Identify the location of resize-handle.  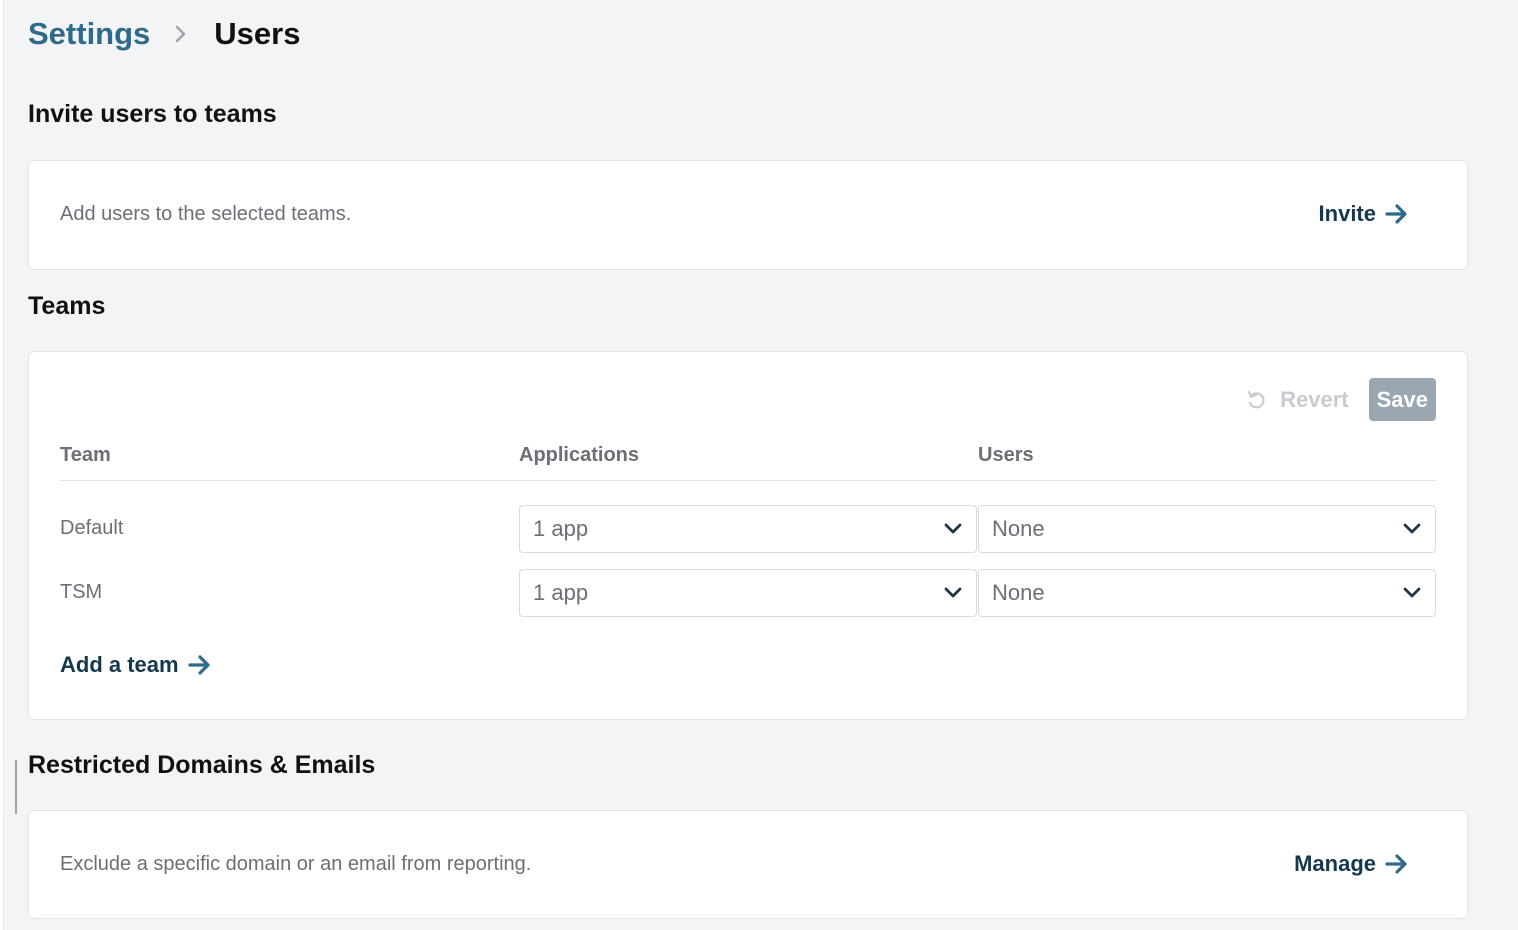
(16, 787).